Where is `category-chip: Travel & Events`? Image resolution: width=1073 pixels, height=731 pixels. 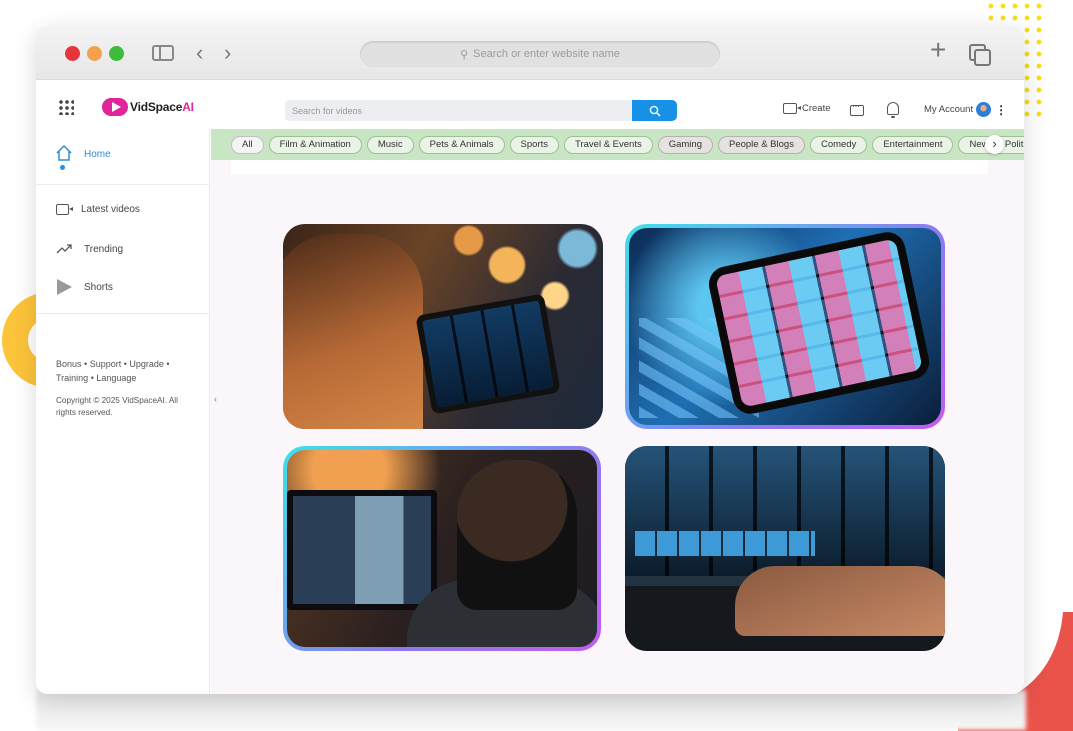 category-chip: Travel & Events is located at coordinates (608, 144).